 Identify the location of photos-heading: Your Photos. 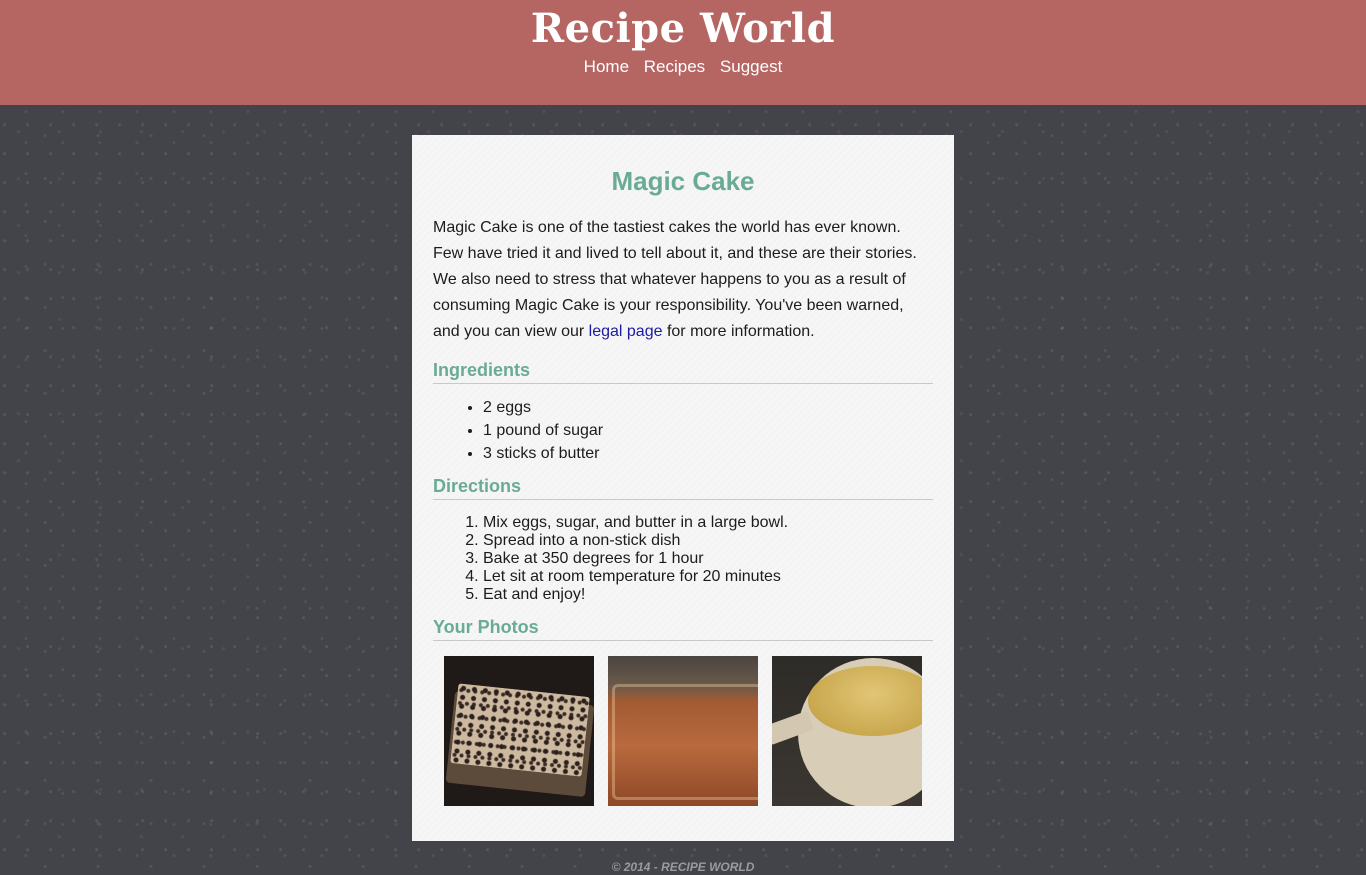
(683, 628).